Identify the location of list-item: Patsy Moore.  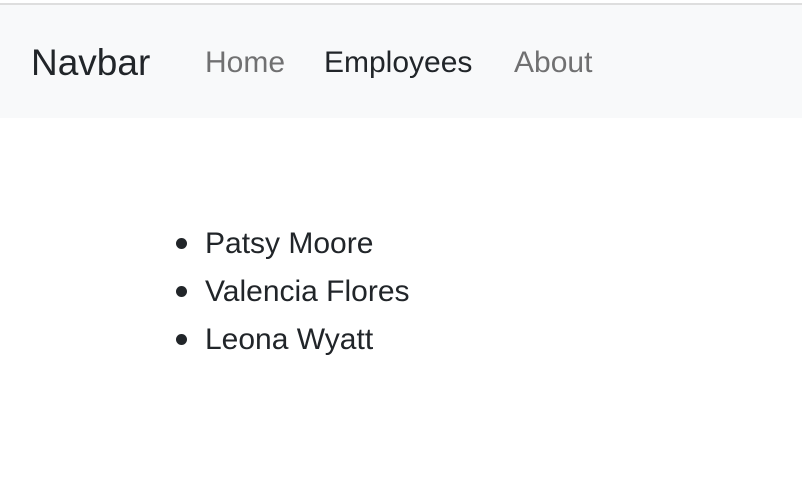
(291, 244).